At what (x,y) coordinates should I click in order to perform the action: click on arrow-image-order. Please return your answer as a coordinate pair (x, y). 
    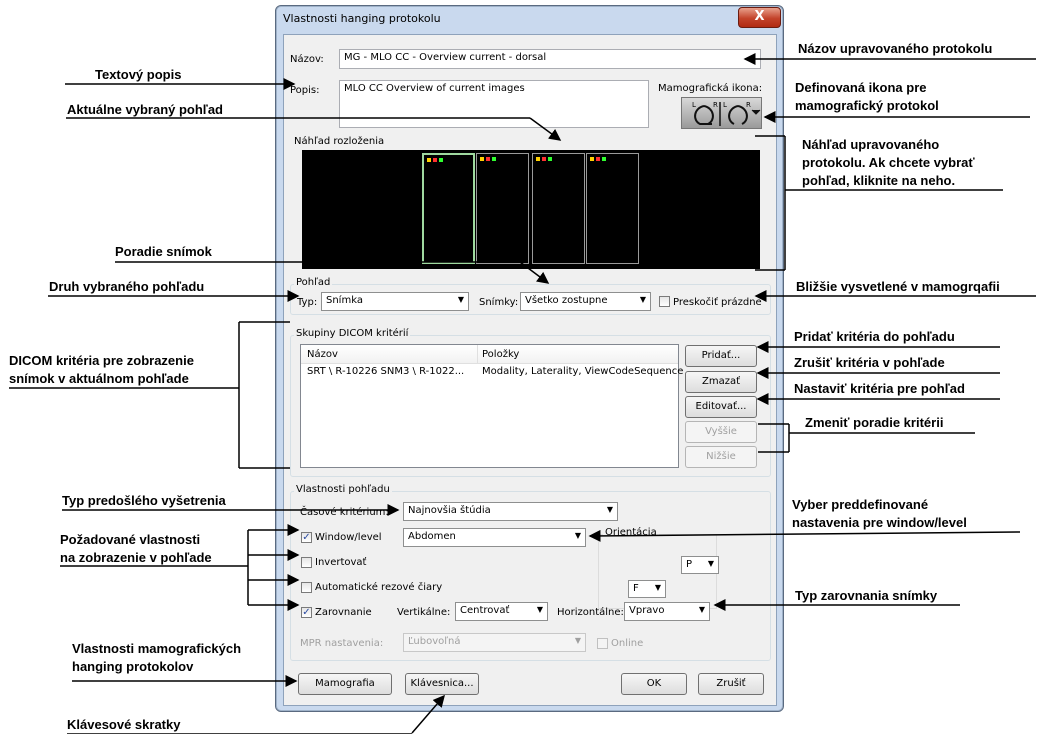
    Looking at the image, I should click on (534, 272).